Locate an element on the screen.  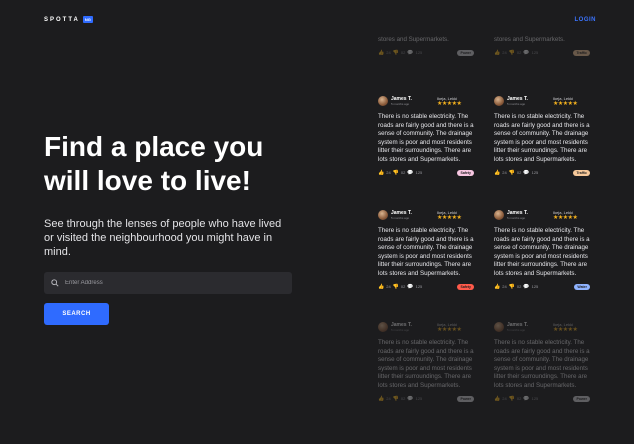
brand-name: SPOTTA is located at coordinates (62, 19).